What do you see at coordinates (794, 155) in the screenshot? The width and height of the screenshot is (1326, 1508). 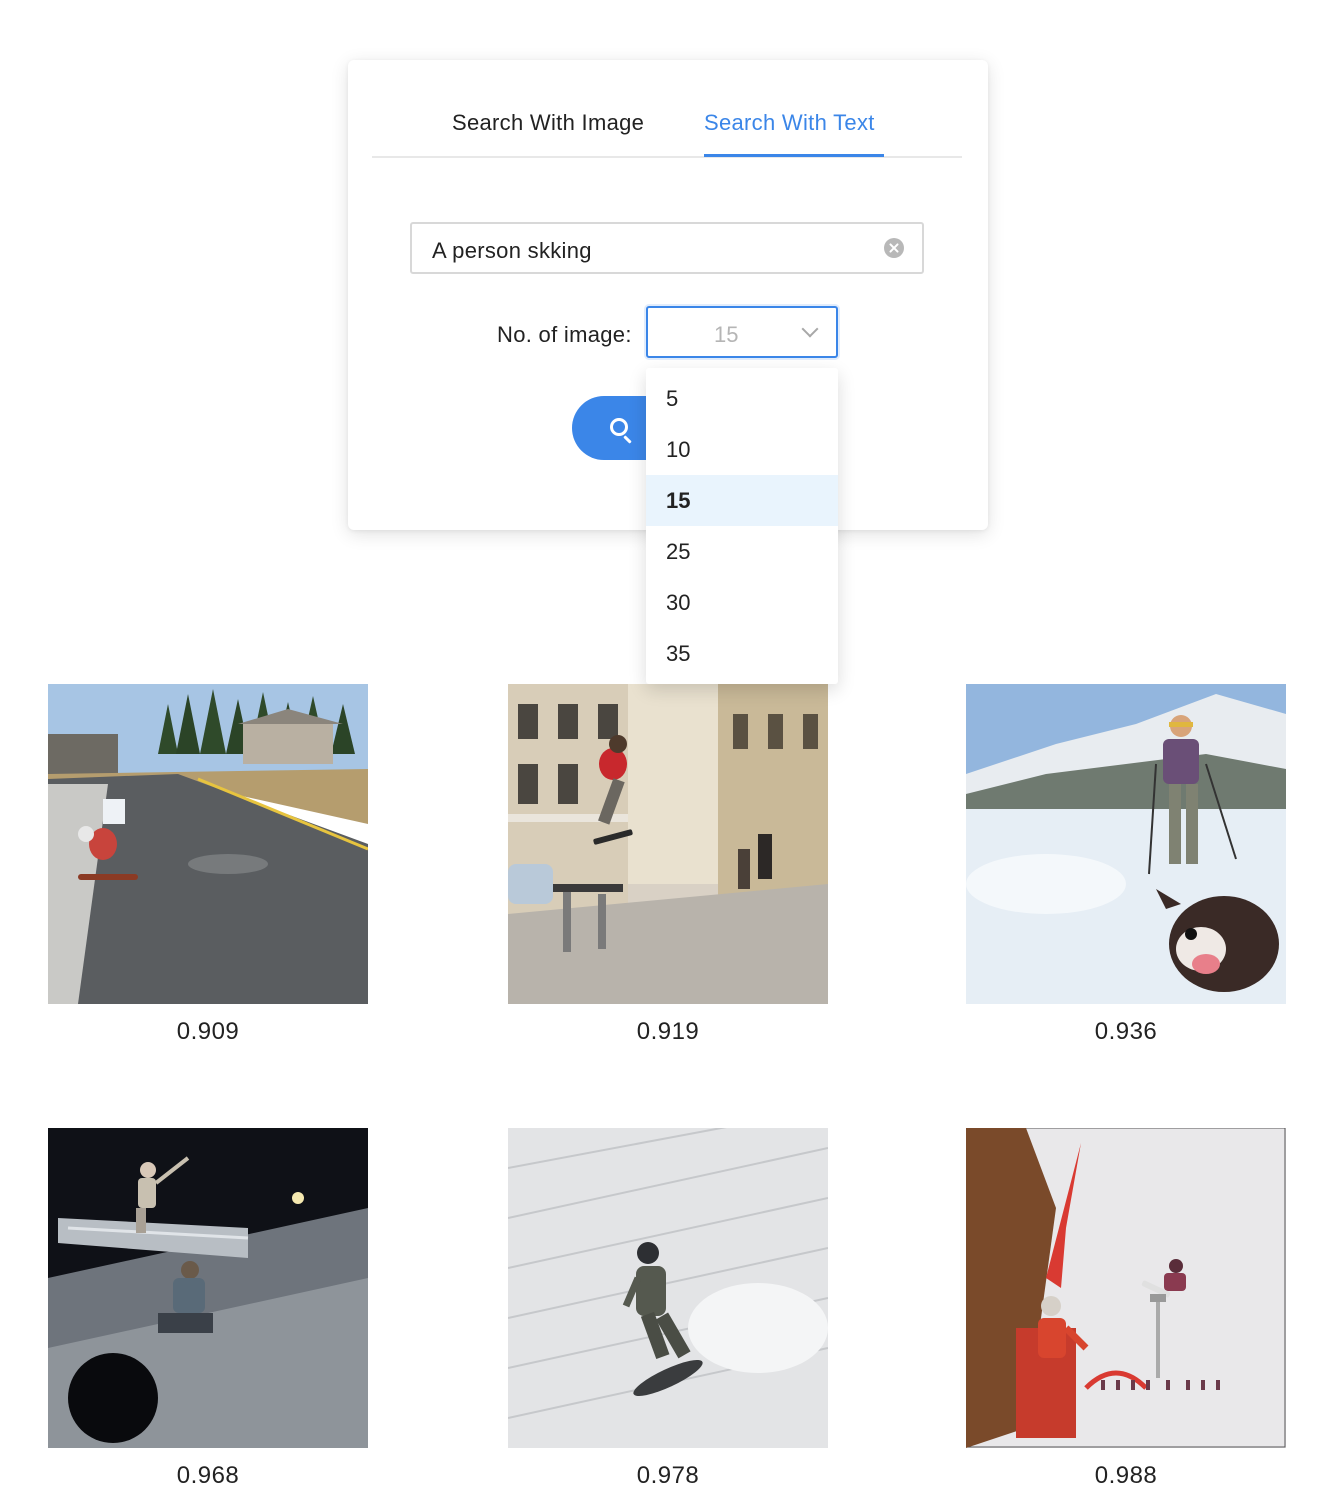 I see `active-tab-indicator` at bounding box center [794, 155].